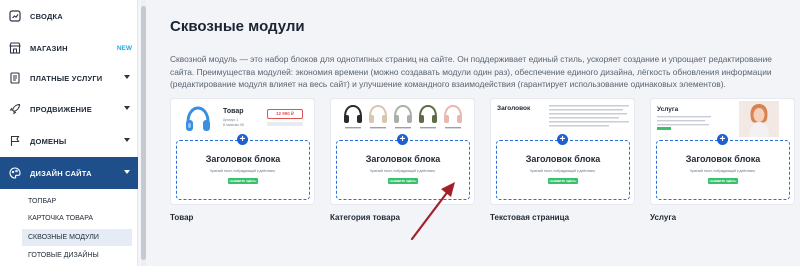 This screenshot has height=266, width=800. I want to click on page-title: Сквозные модули, so click(237, 26).